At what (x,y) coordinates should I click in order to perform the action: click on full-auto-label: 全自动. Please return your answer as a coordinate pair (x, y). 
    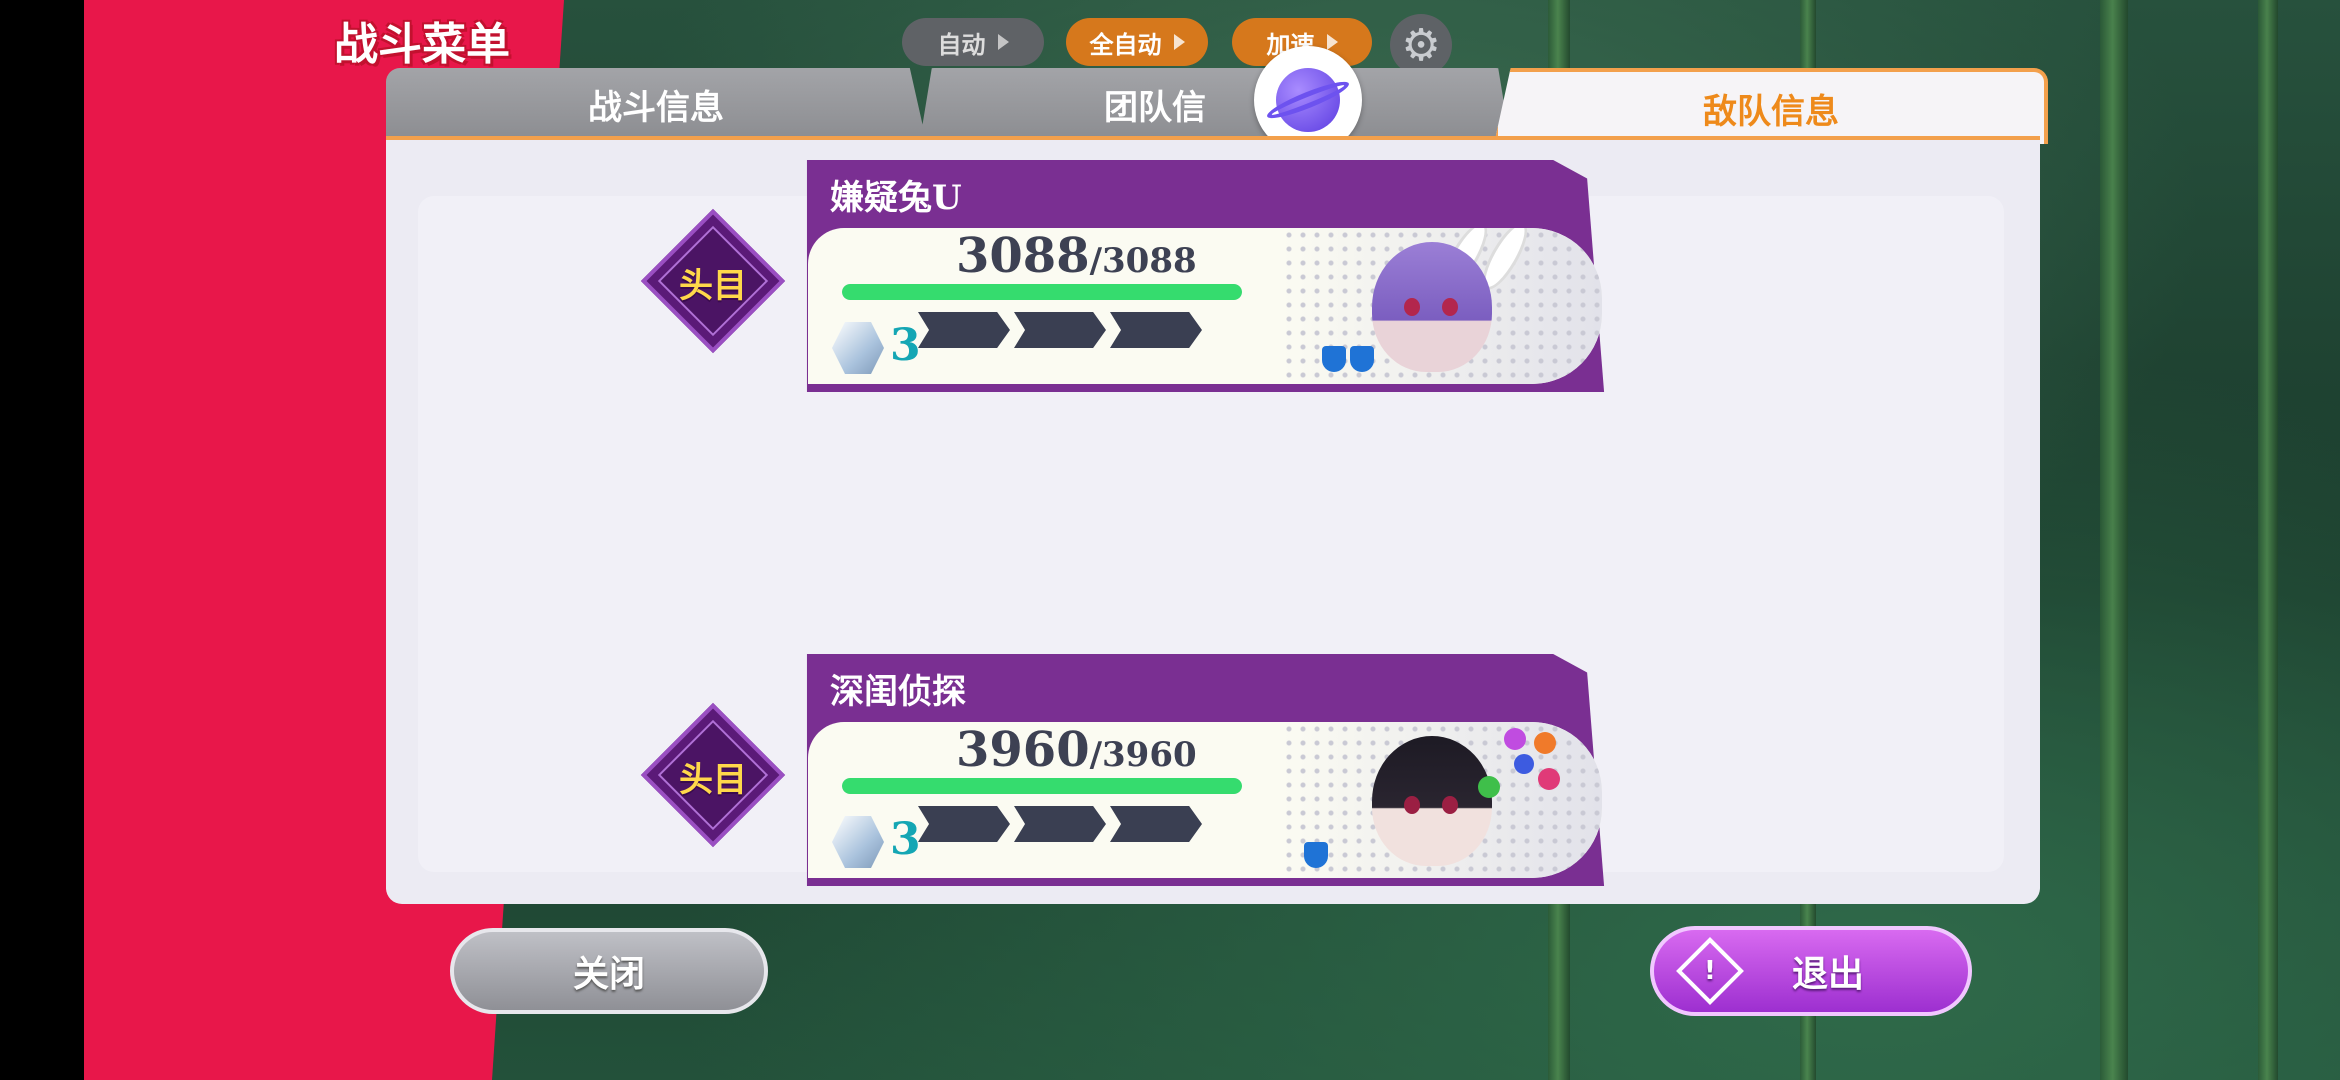
    Looking at the image, I should click on (1125, 44).